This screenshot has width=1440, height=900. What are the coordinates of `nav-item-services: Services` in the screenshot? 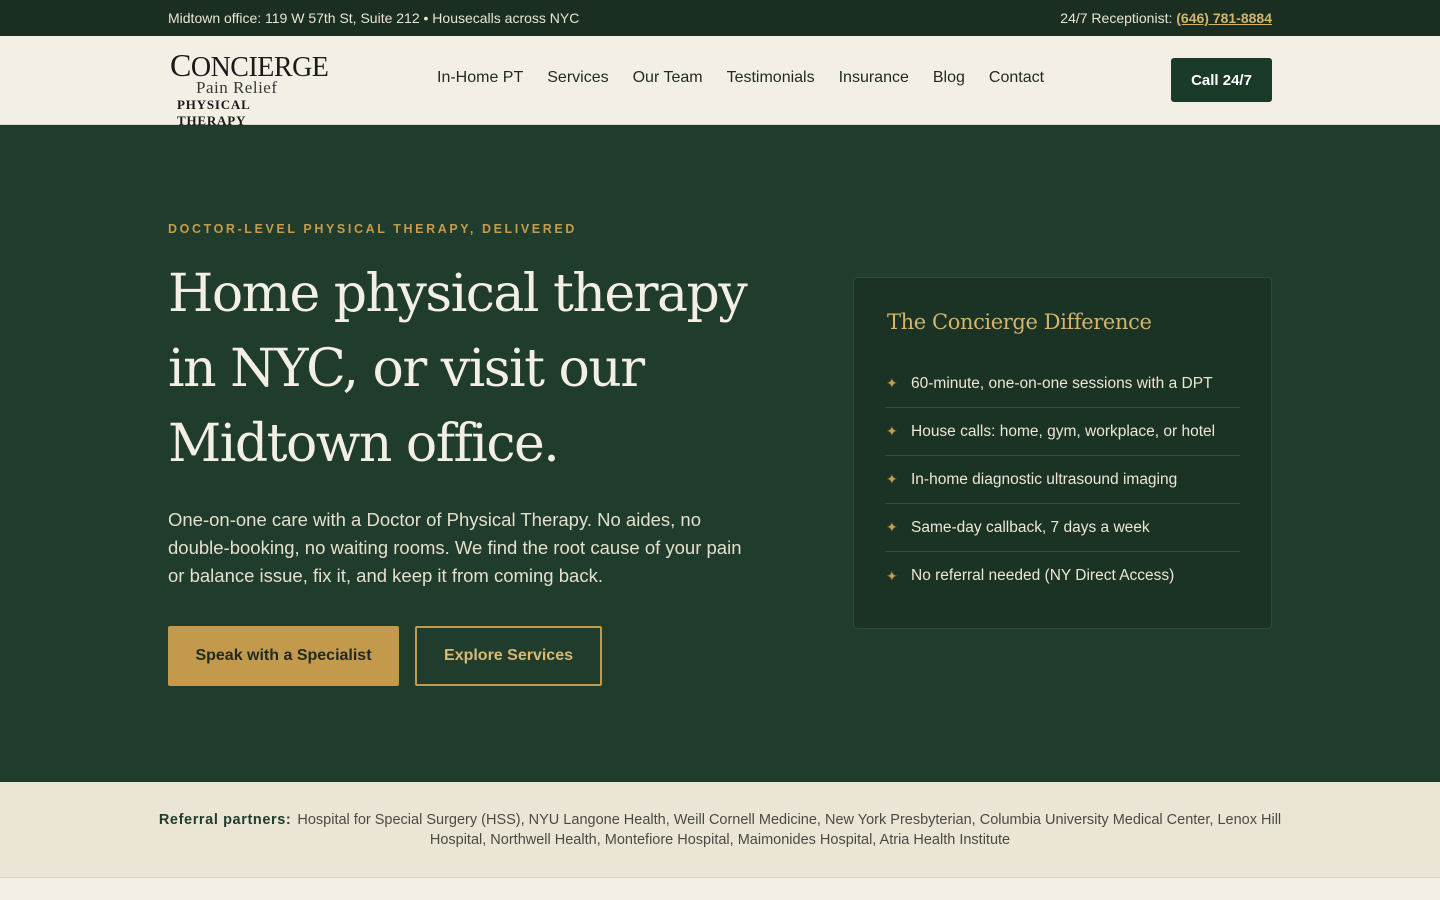 It's located at (577, 78).